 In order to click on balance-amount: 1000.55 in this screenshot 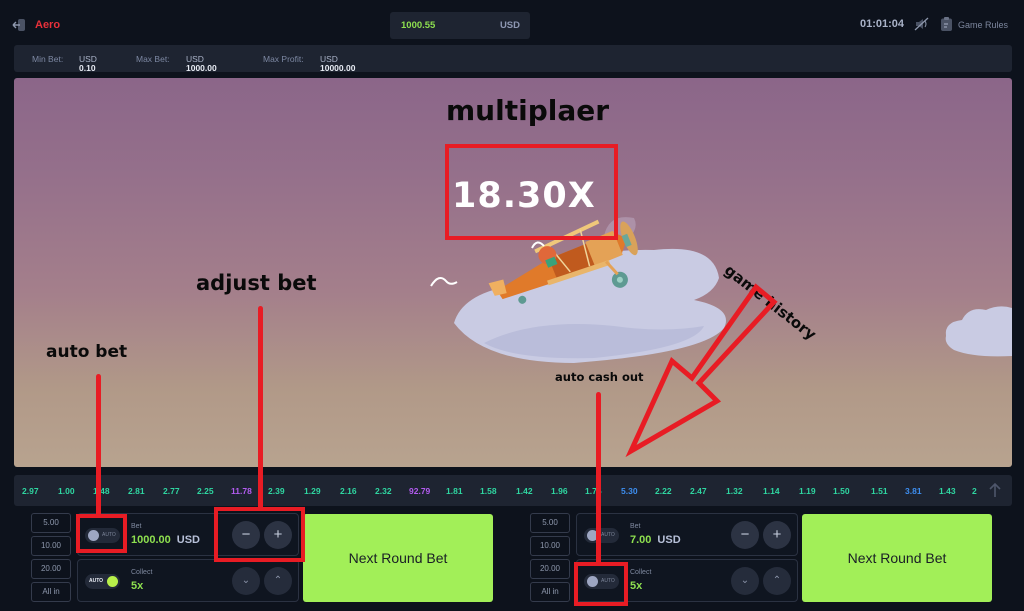, I will do `click(418, 25)`.